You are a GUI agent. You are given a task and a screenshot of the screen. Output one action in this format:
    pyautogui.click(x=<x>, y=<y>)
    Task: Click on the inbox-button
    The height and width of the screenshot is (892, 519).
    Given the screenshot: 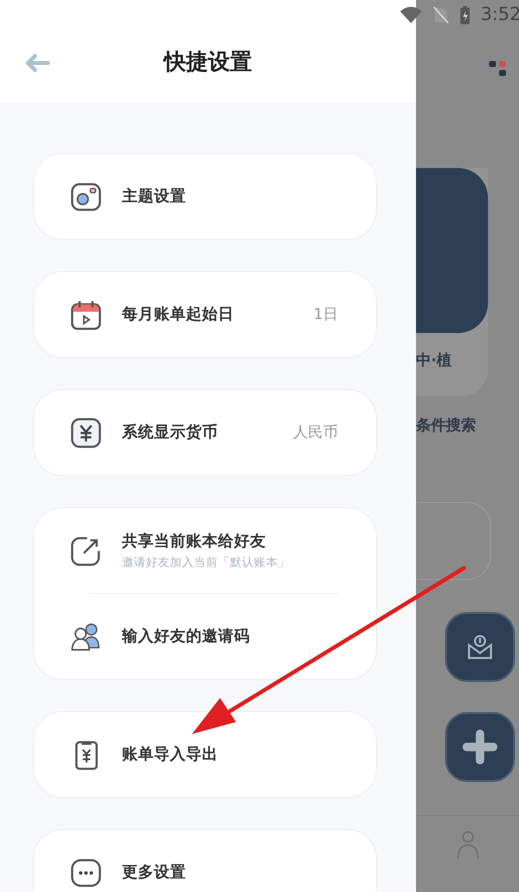 What is the action you would take?
    pyautogui.click(x=480, y=647)
    